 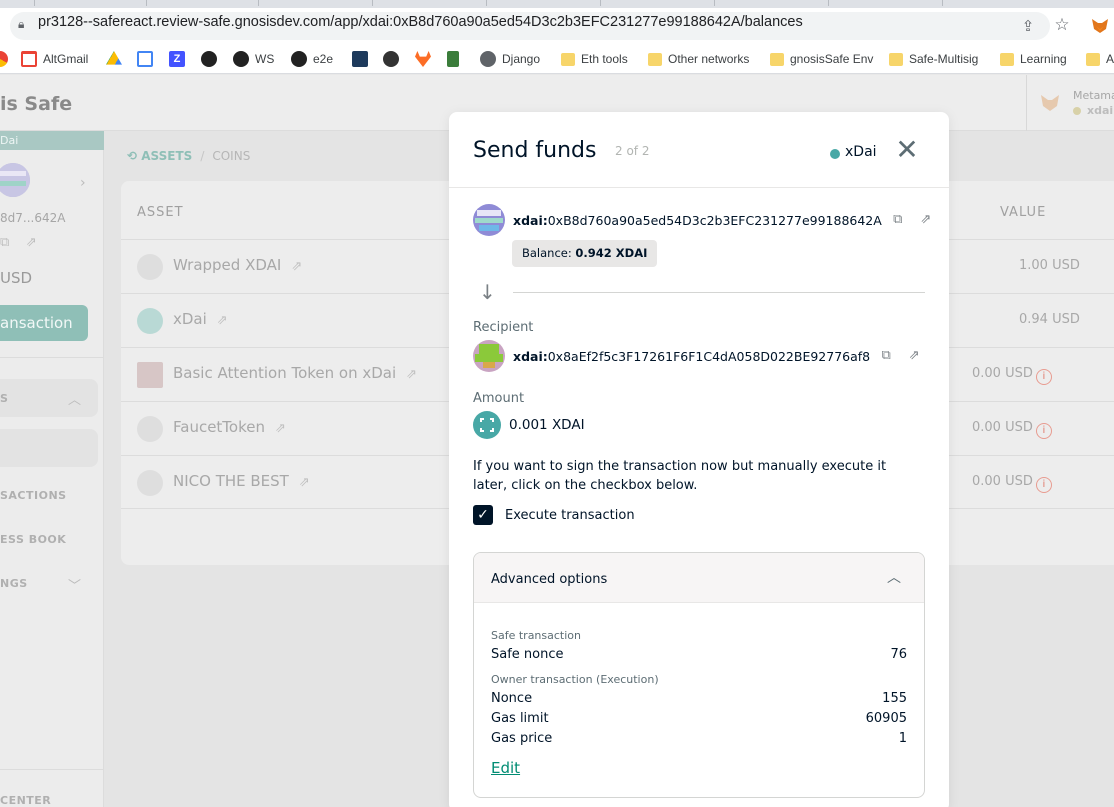 What do you see at coordinates (907, 150) in the screenshot?
I see `close-icon: ✕` at bounding box center [907, 150].